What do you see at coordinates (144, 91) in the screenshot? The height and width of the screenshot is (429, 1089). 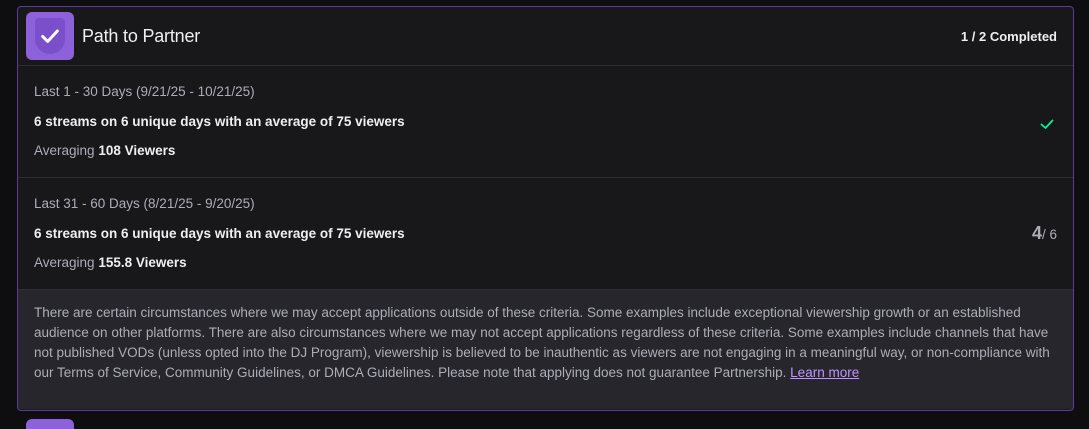 I see `period-label: Last 1 - 30 Days (9/21/25 - 10/21/25)` at bounding box center [144, 91].